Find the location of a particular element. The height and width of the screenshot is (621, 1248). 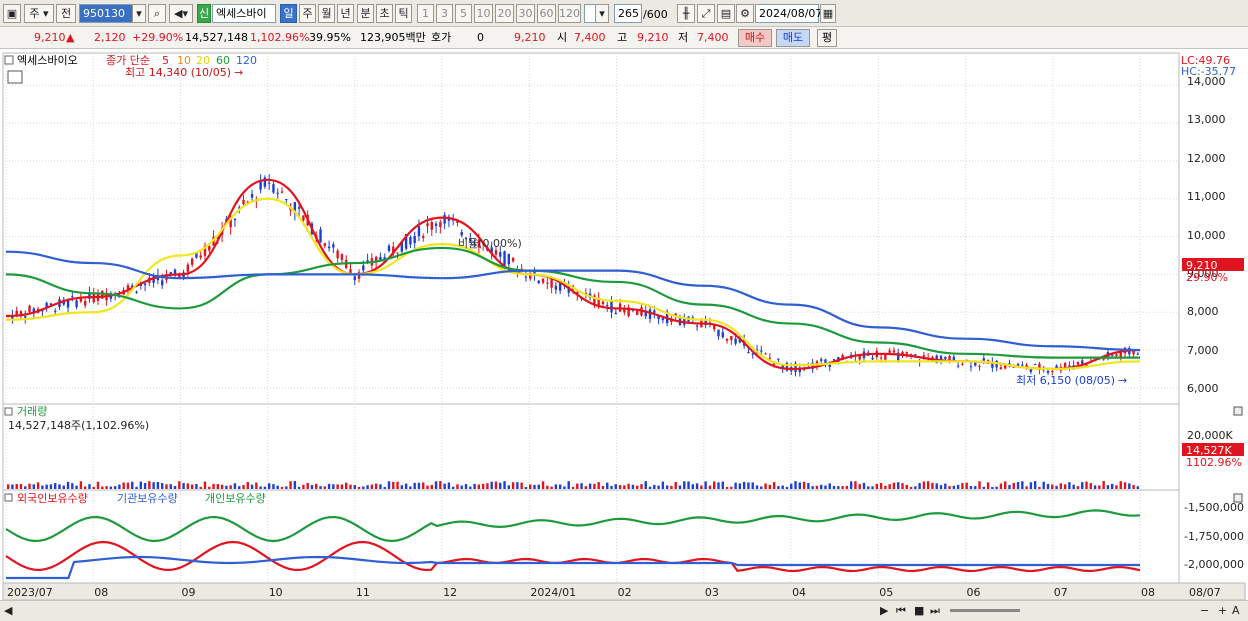

panel-menu-icon is located at coordinates (9, 60).